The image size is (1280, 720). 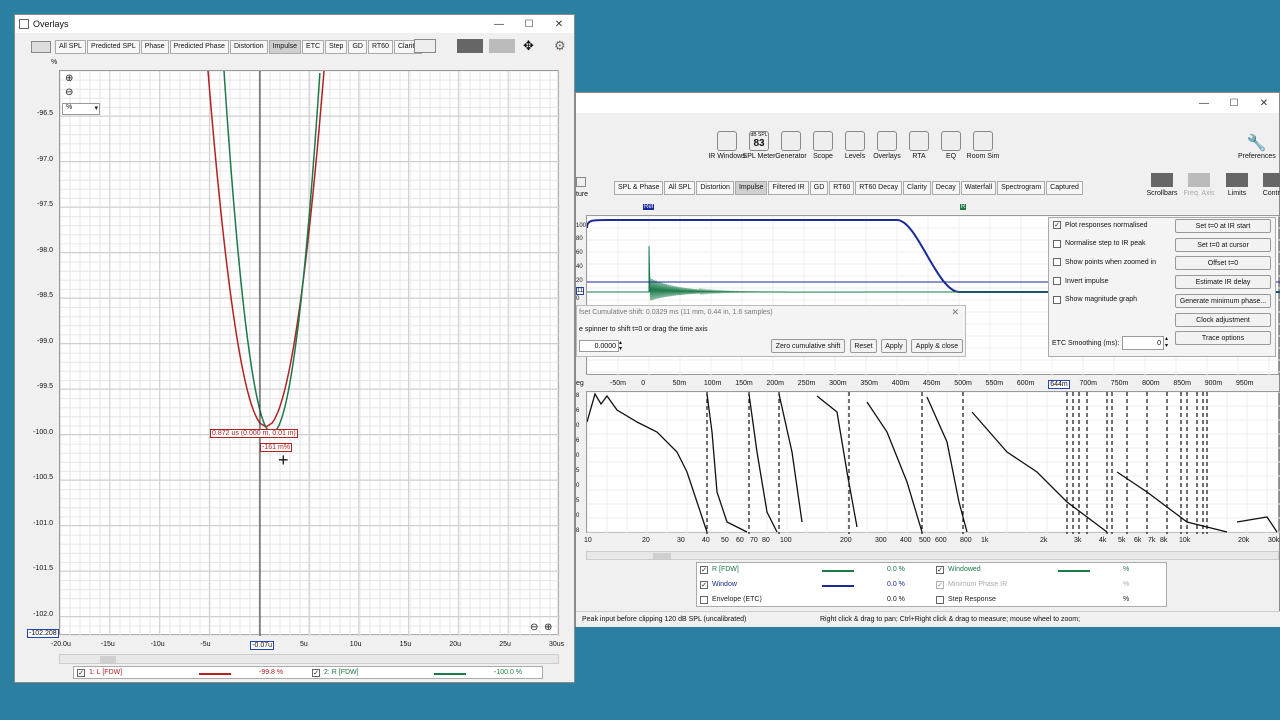 What do you see at coordinates (502, 46) in the screenshot?
I see `freq-axis-icon` at bounding box center [502, 46].